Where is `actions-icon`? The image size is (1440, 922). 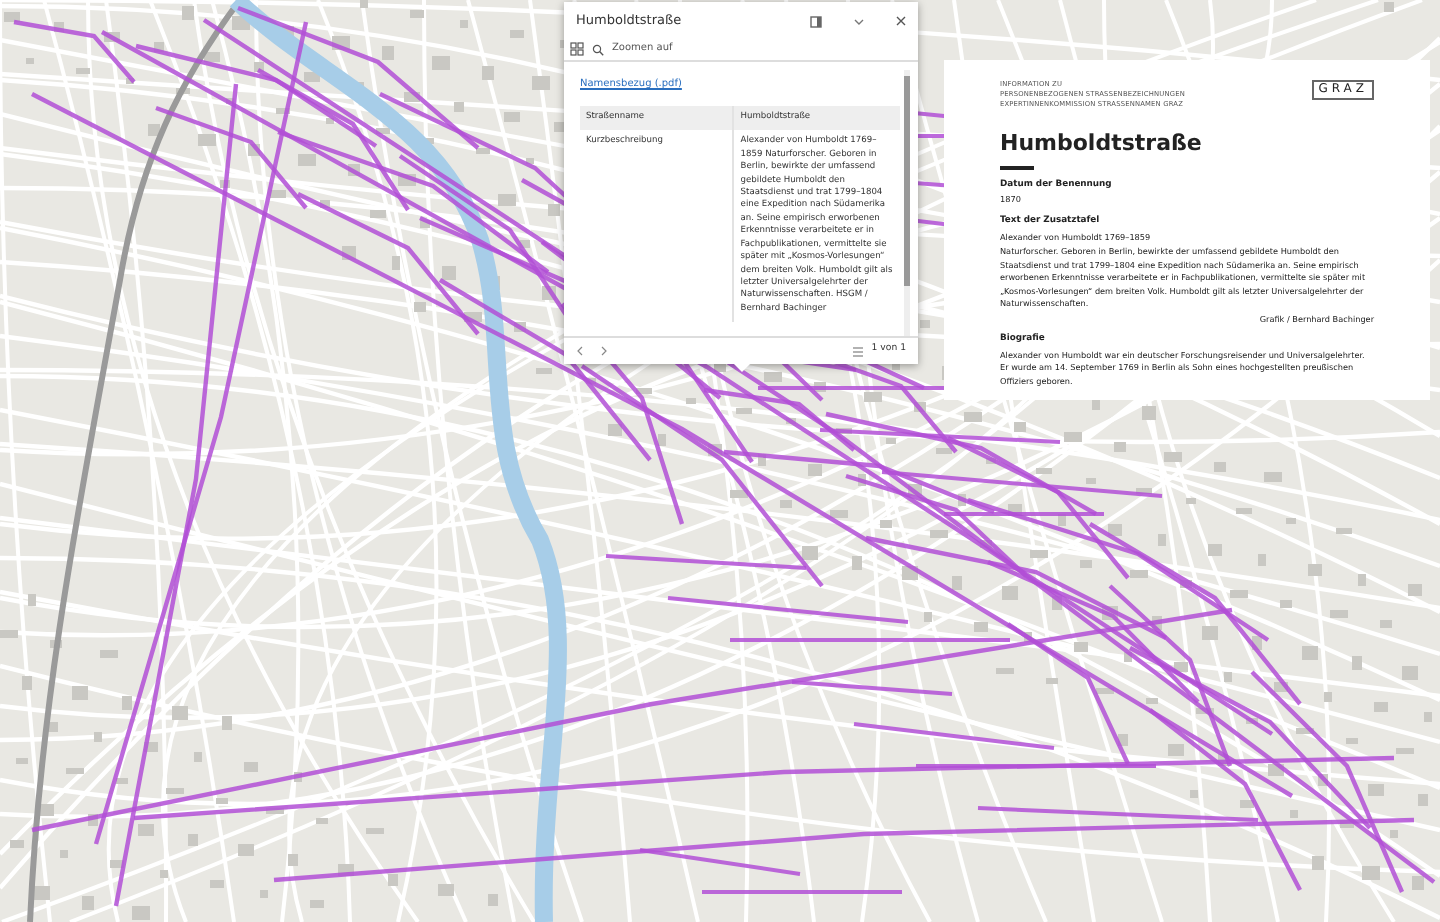
actions-icon is located at coordinates (577, 49).